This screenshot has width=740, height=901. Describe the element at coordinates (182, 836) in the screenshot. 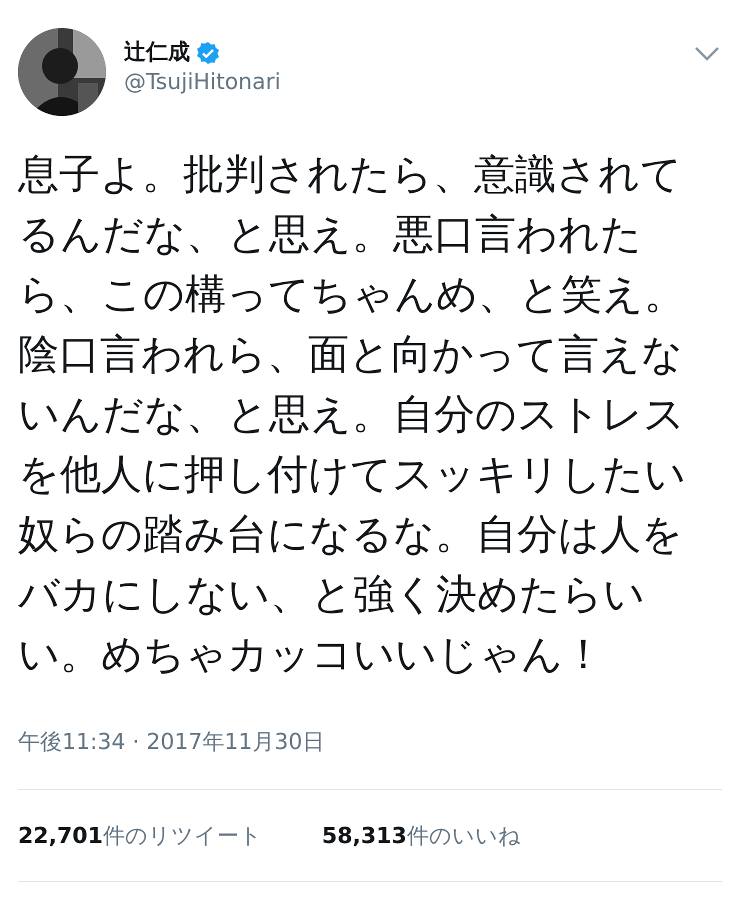

I see `stat-label: 件のリツイート` at that location.